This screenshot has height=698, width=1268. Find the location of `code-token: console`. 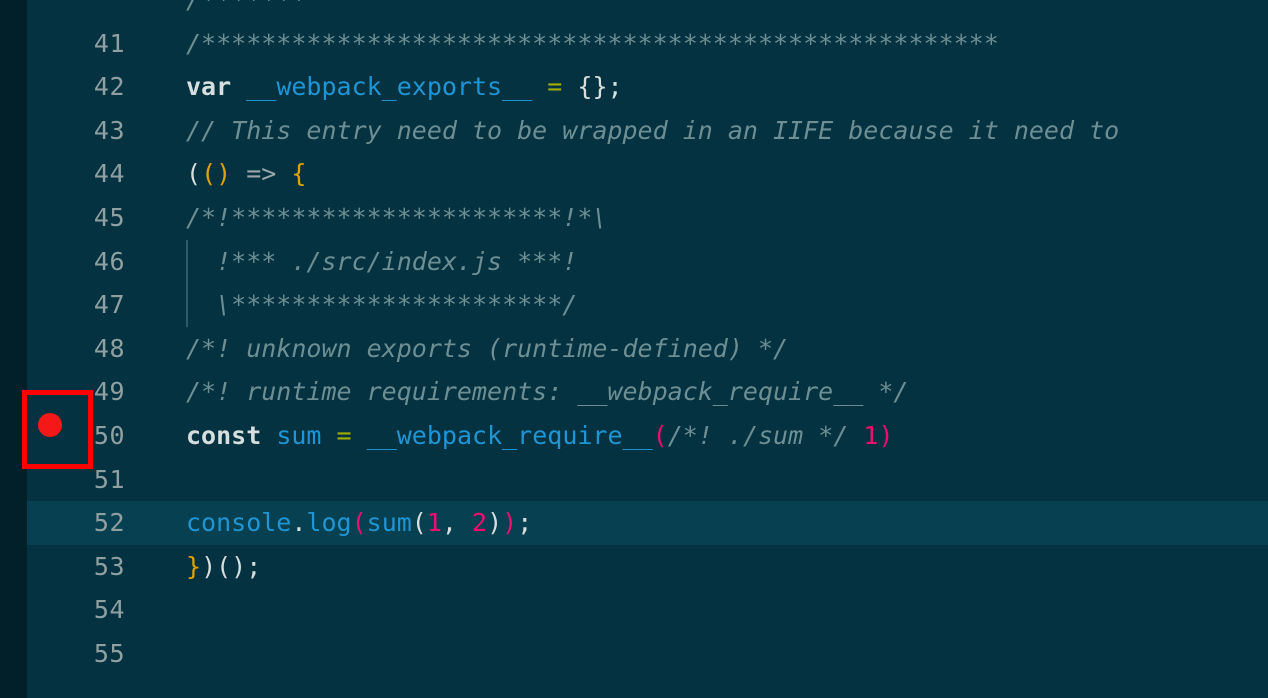

code-token: console is located at coordinates (239, 523).